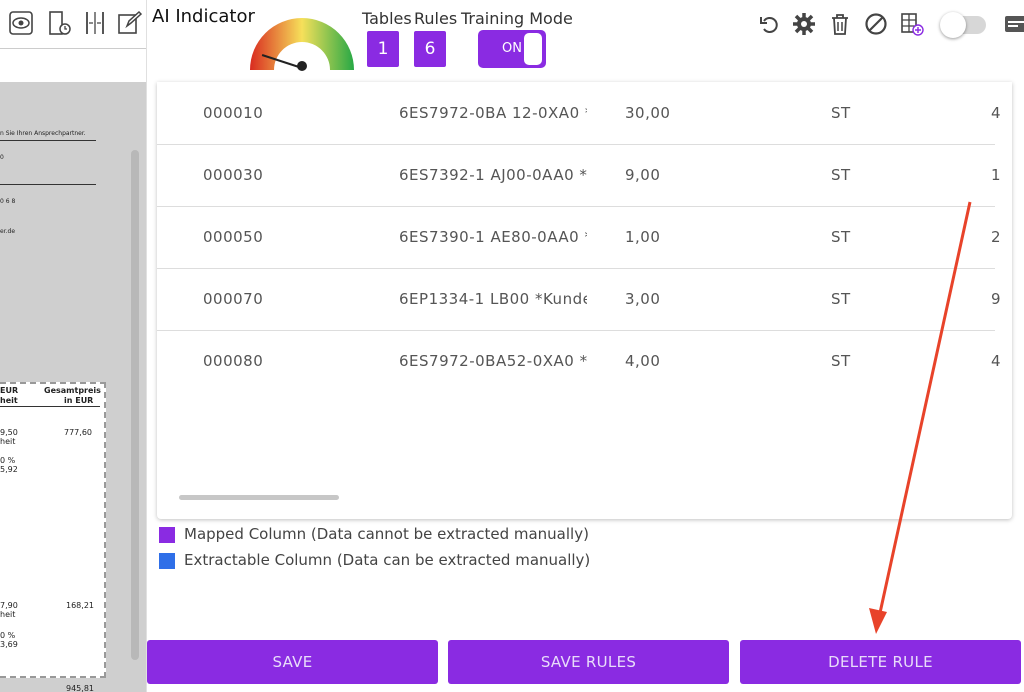 The height and width of the screenshot is (692, 1024). I want to click on doc-text: 0, so click(2, 157).